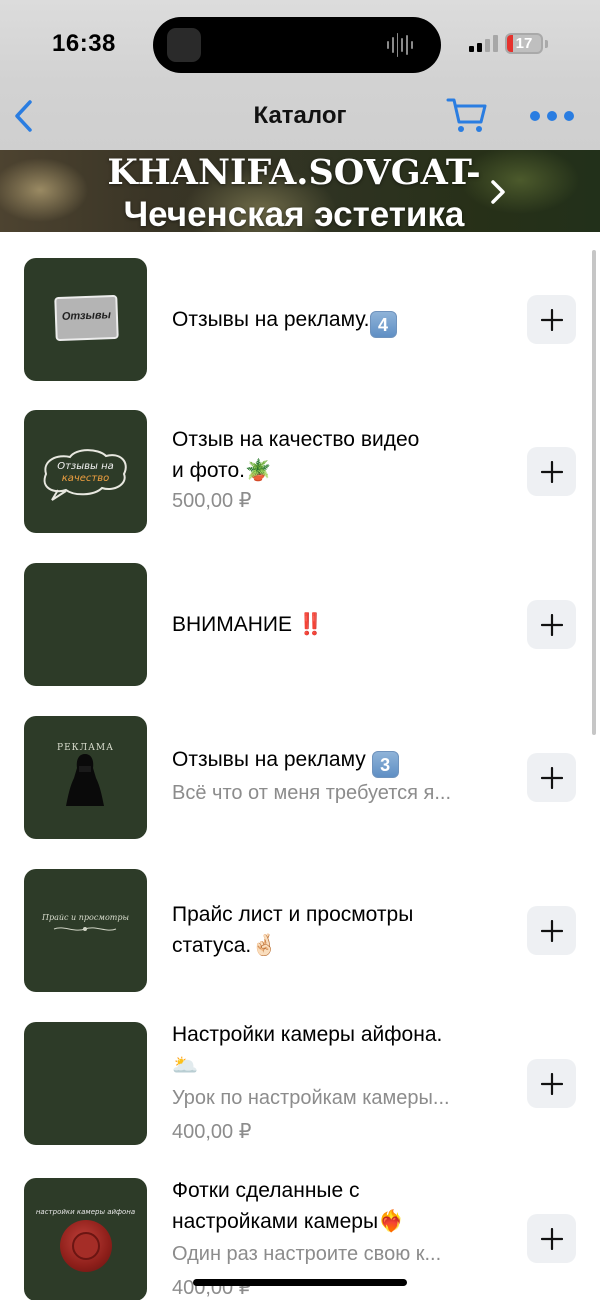  What do you see at coordinates (300, 75) in the screenshot?
I see `header: 16:38 17 Каталог` at bounding box center [300, 75].